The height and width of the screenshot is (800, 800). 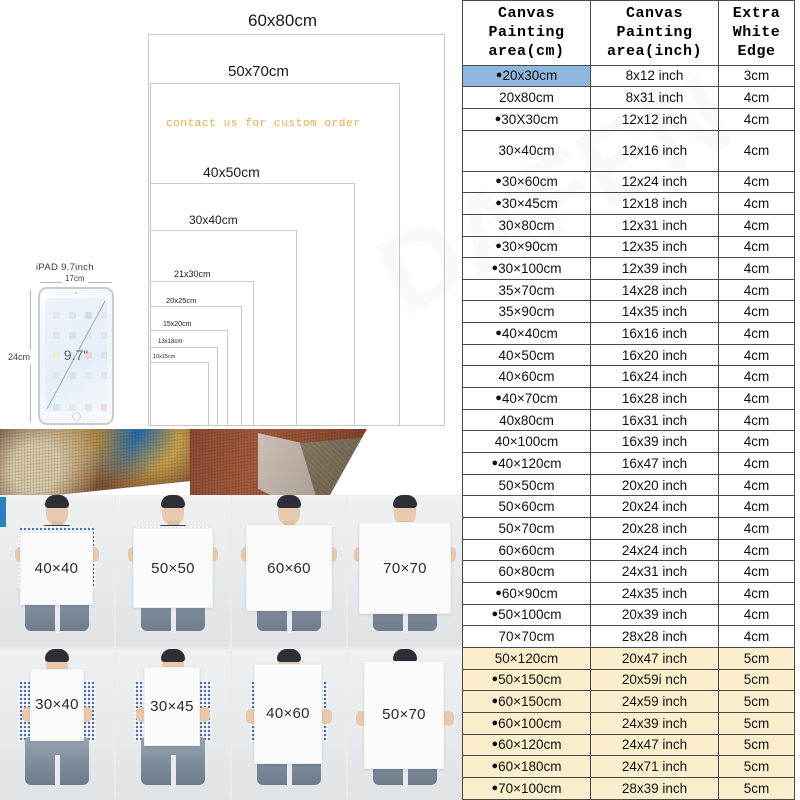 What do you see at coordinates (170, 342) in the screenshot?
I see `size-box-label-13x18: 13x18cm` at bounding box center [170, 342].